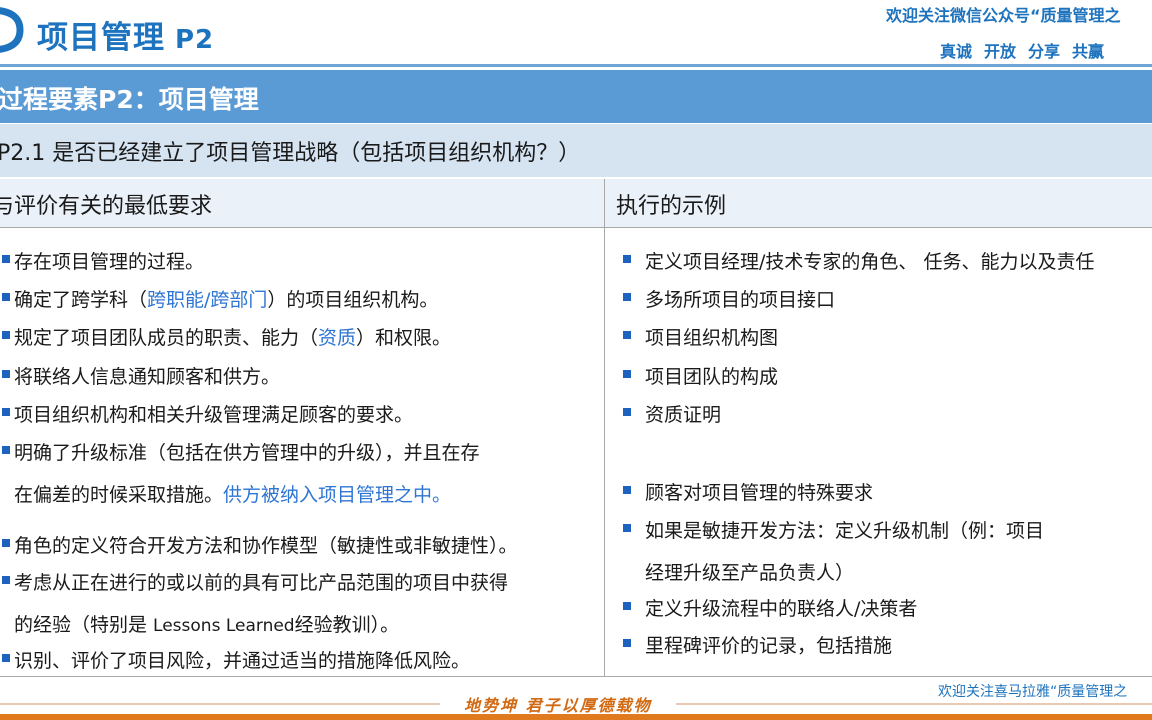 This screenshot has width=1152, height=720. I want to click on example-item: 定义项目经理/技术专家的角色、 任务、能力以及责任, so click(859, 260).